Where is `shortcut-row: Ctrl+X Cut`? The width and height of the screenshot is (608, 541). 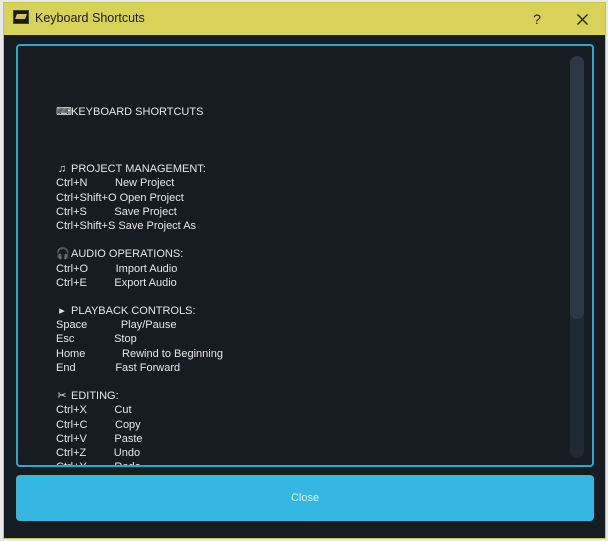
shortcut-row: Ctrl+X Cut is located at coordinates (139, 410).